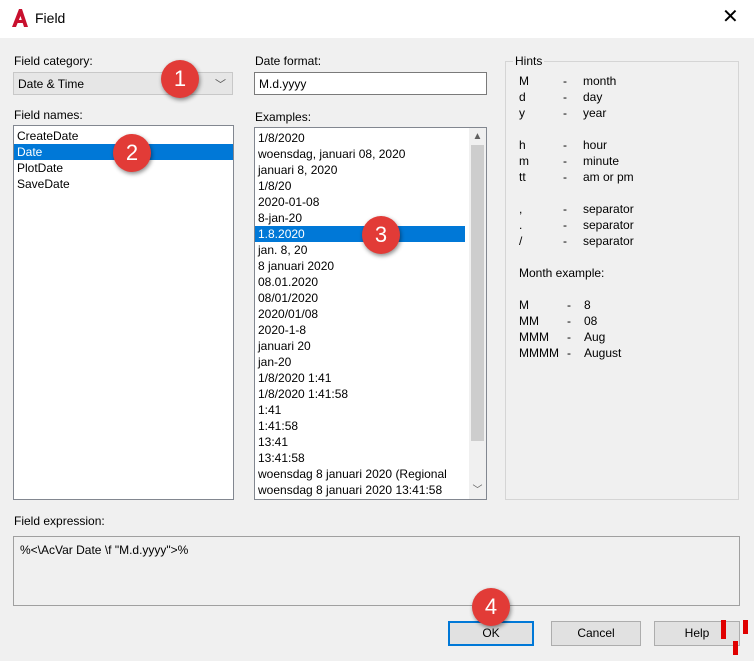  What do you see at coordinates (53, 61) in the screenshot?
I see `field-category-label: Field category:` at bounding box center [53, 61].